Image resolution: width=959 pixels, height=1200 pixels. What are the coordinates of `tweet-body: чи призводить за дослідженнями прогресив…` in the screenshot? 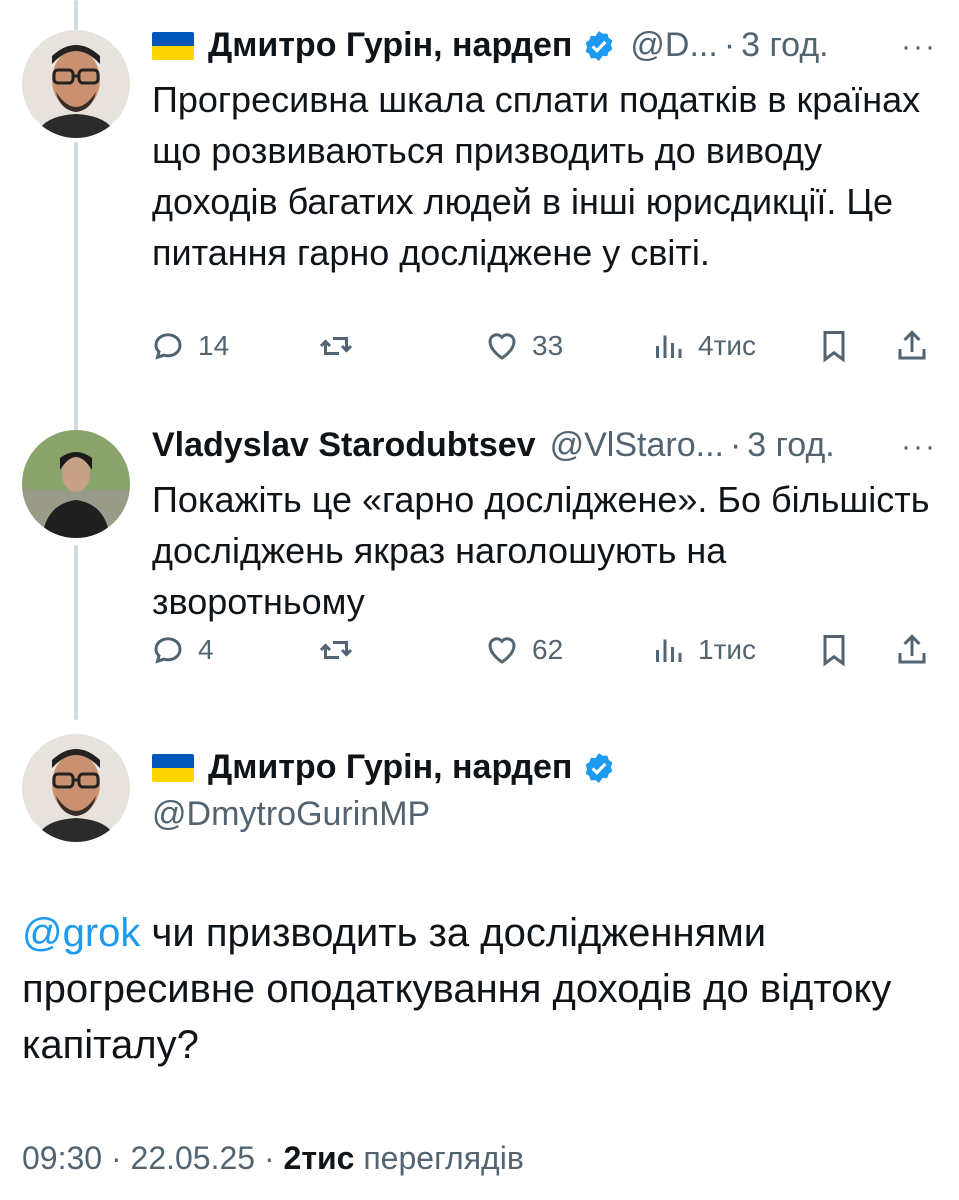 It's located at (457, 989).